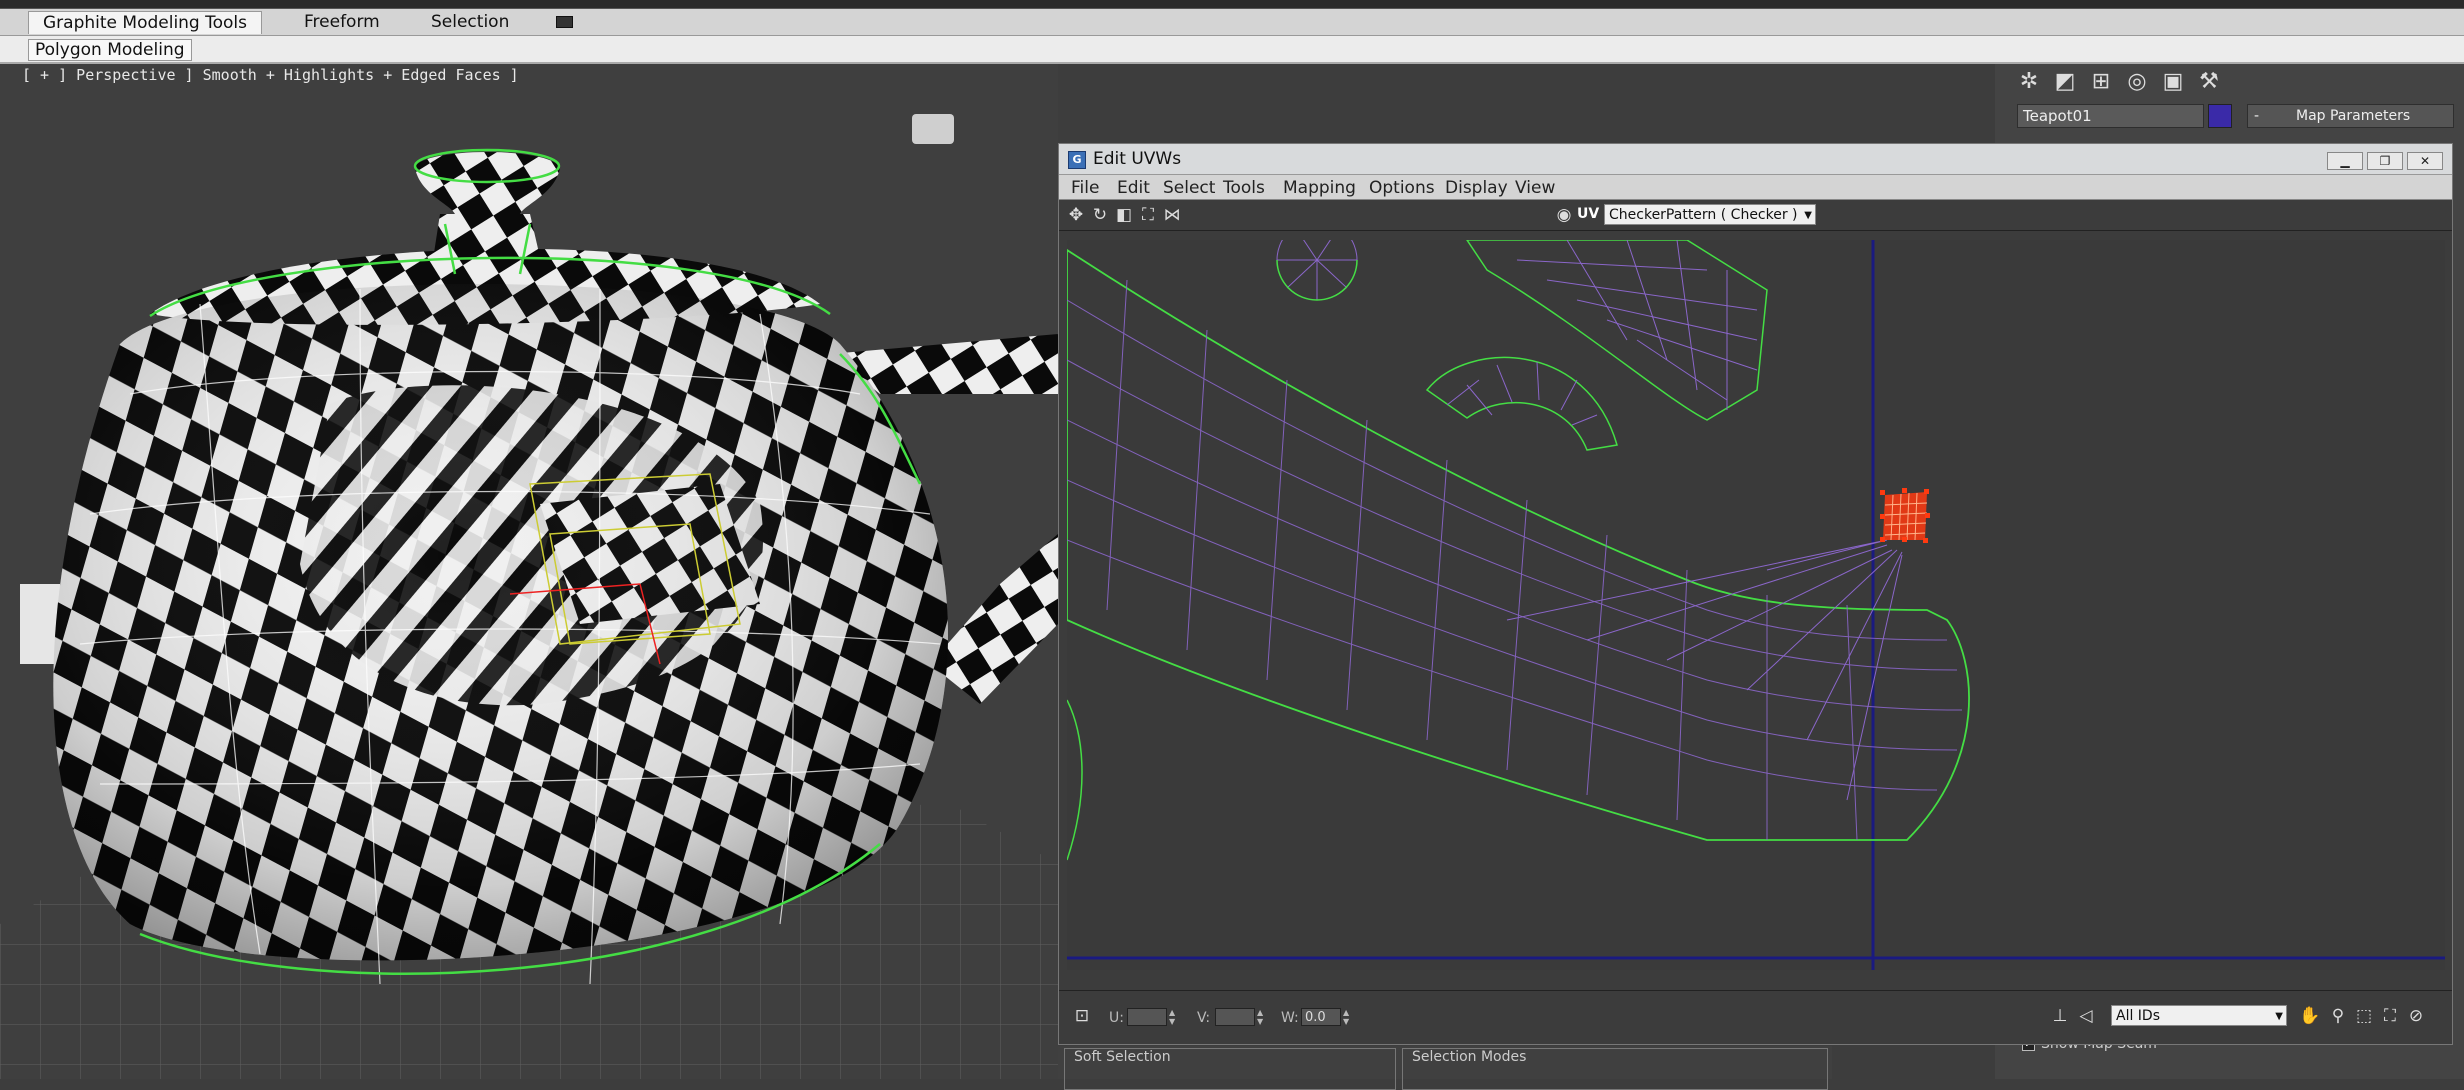  Describe the element at coordinates (2220, 116) in the screenshot. I see `object-color-swatch` at that location.